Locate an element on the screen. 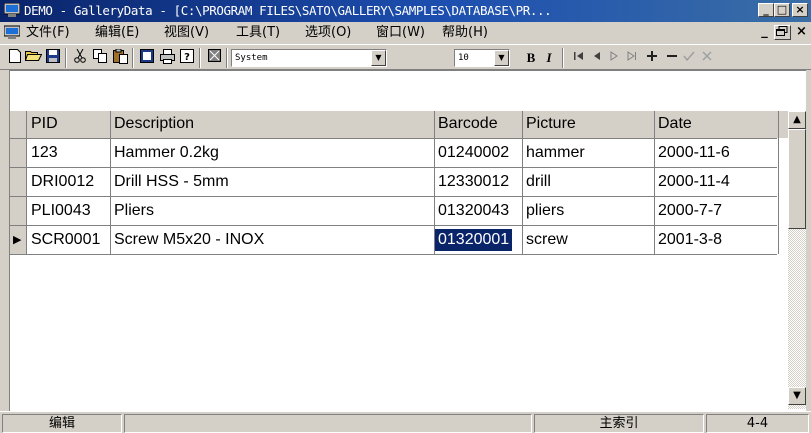  table-cell: SCR0001 is located at coordinates (65, 240).